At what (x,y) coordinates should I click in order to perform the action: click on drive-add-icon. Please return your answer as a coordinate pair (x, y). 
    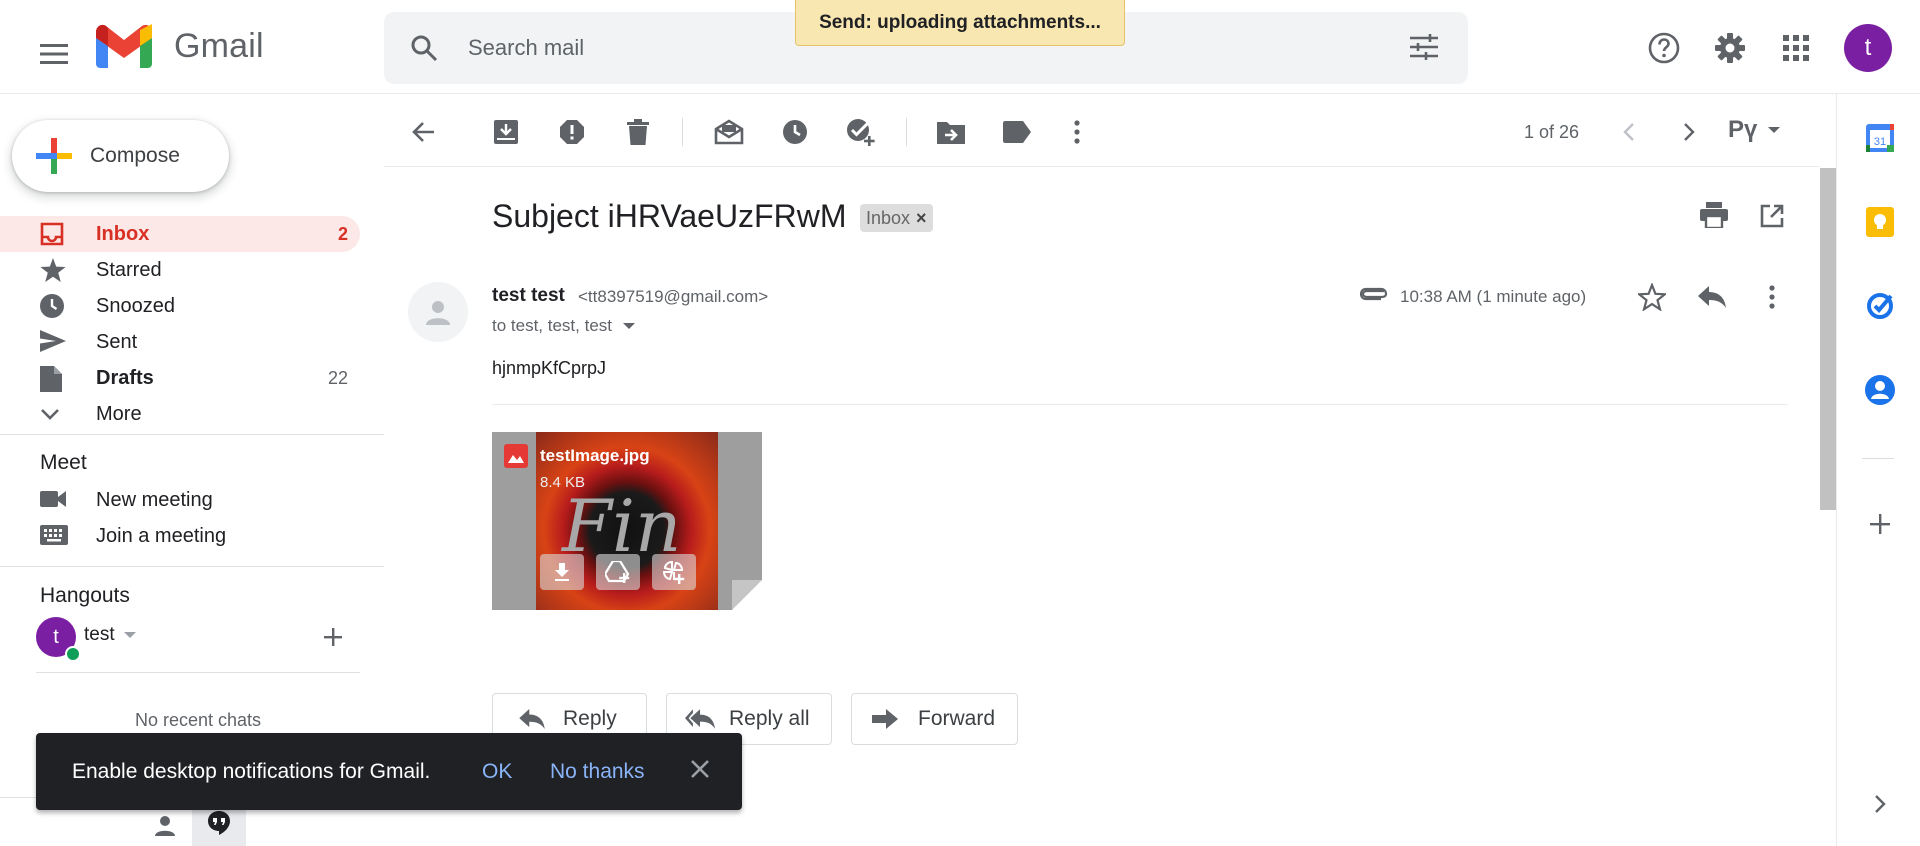
    Looking at the image, I should click on (617, 572).